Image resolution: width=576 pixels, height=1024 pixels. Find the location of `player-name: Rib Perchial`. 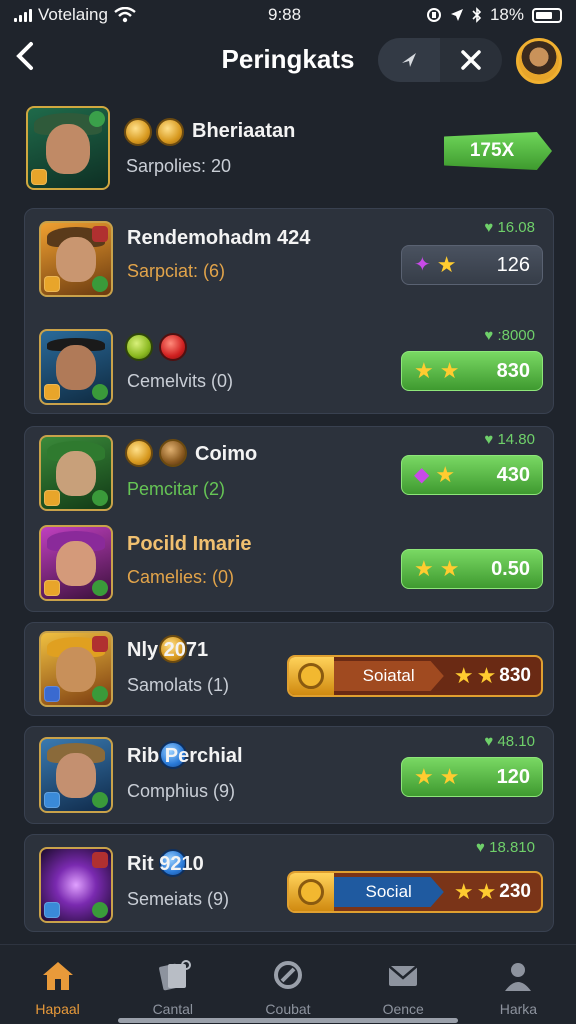

player-name: Rib Perchial is located at coordinates (185, 756).